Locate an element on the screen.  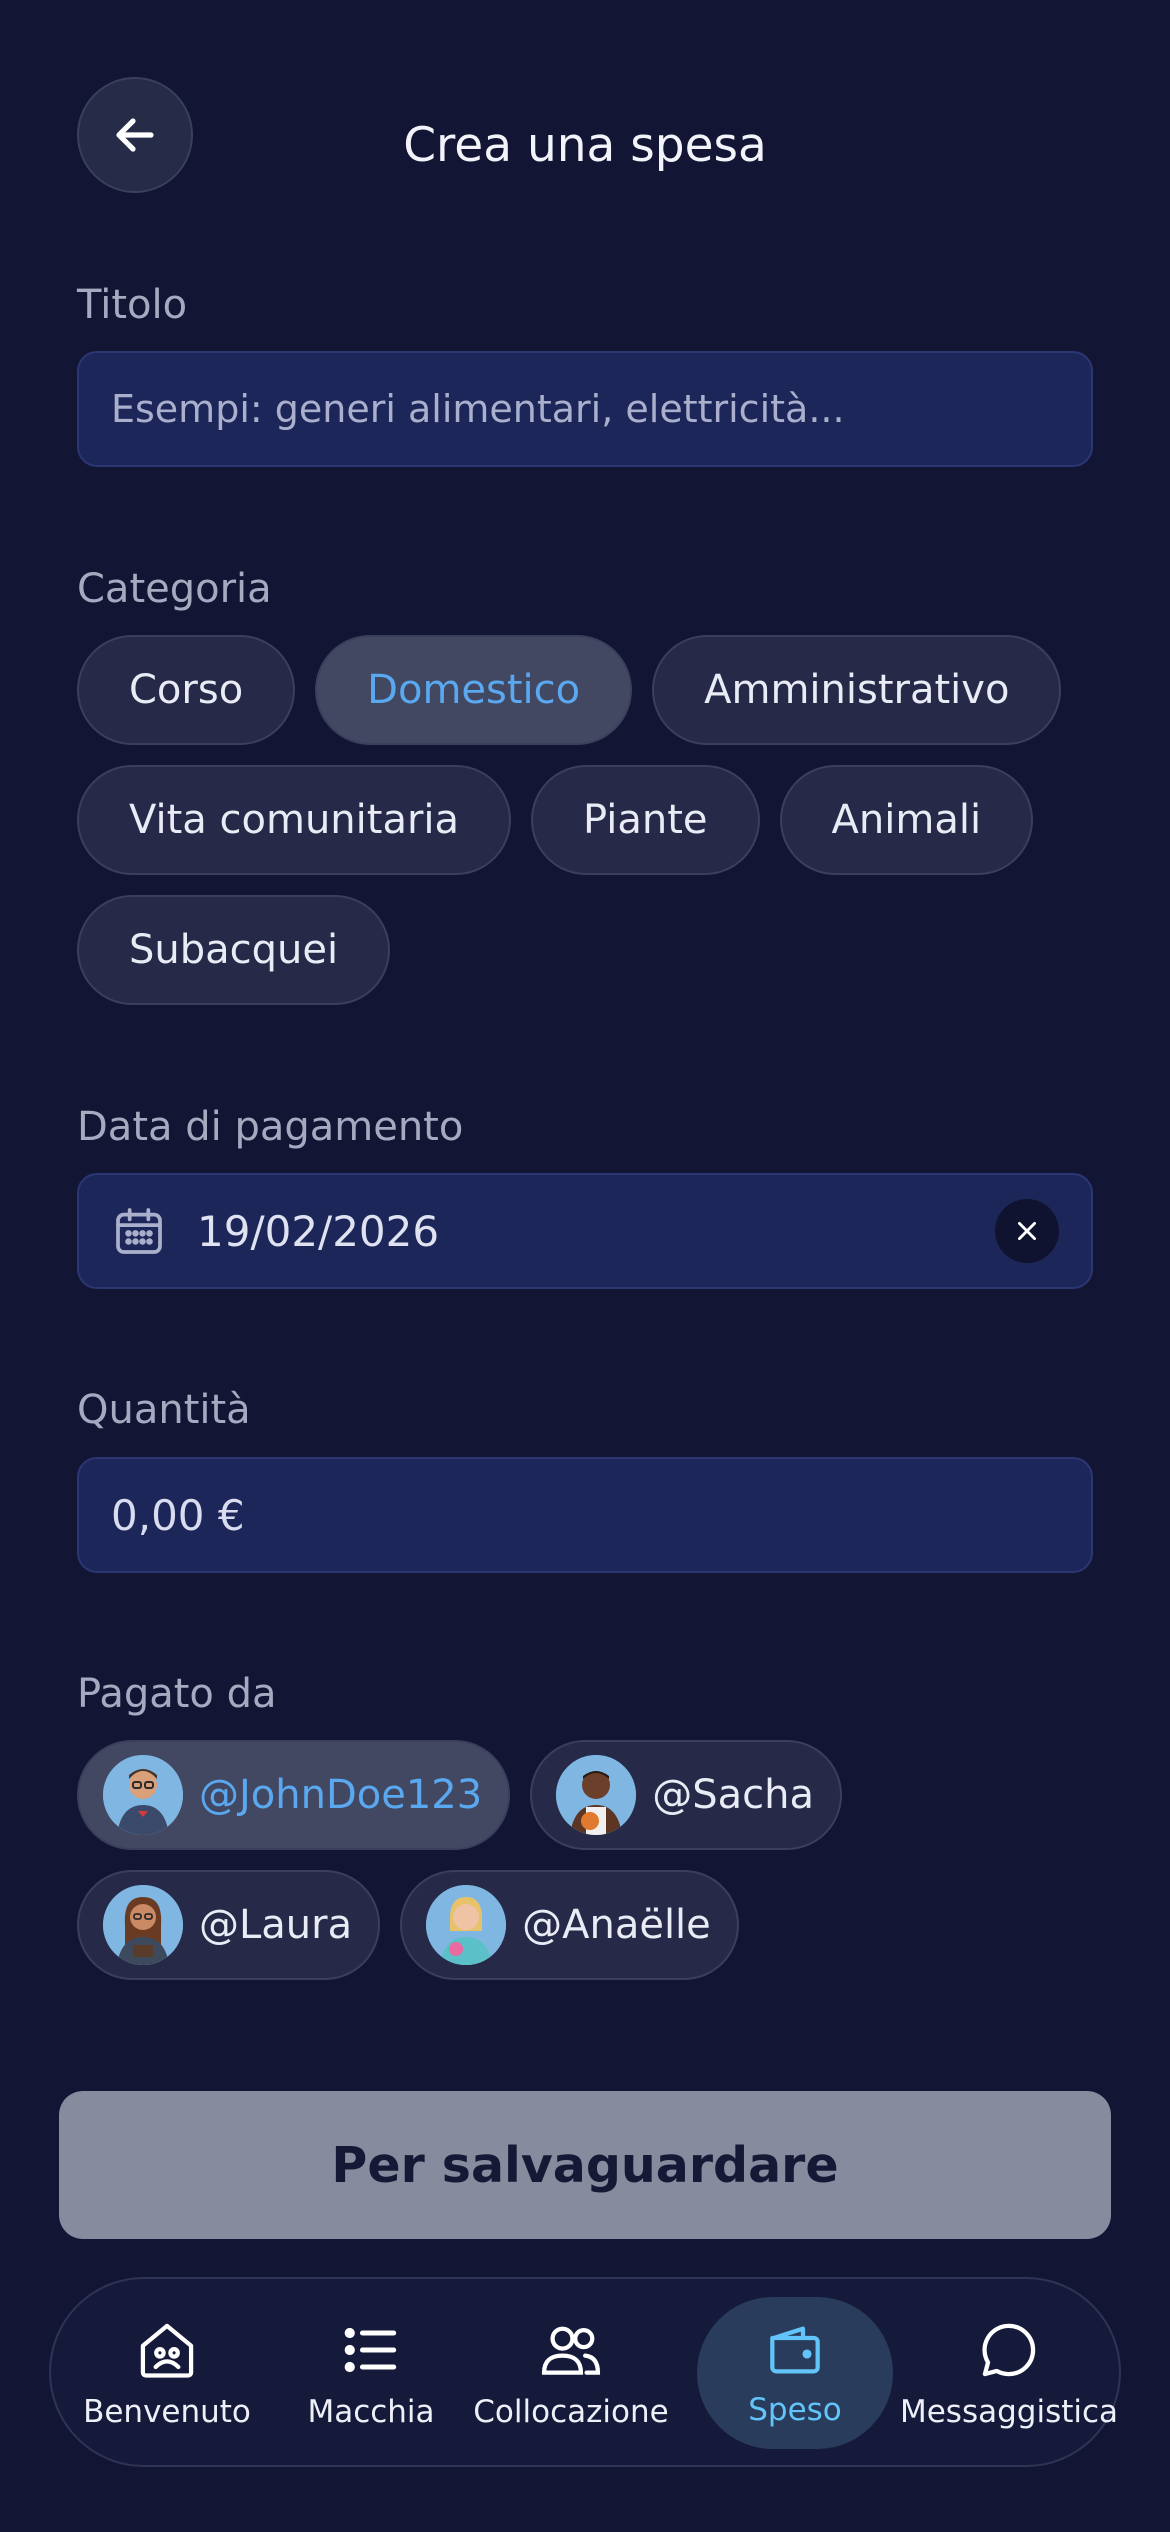
users-icon is located at coordinates (571, 2350).